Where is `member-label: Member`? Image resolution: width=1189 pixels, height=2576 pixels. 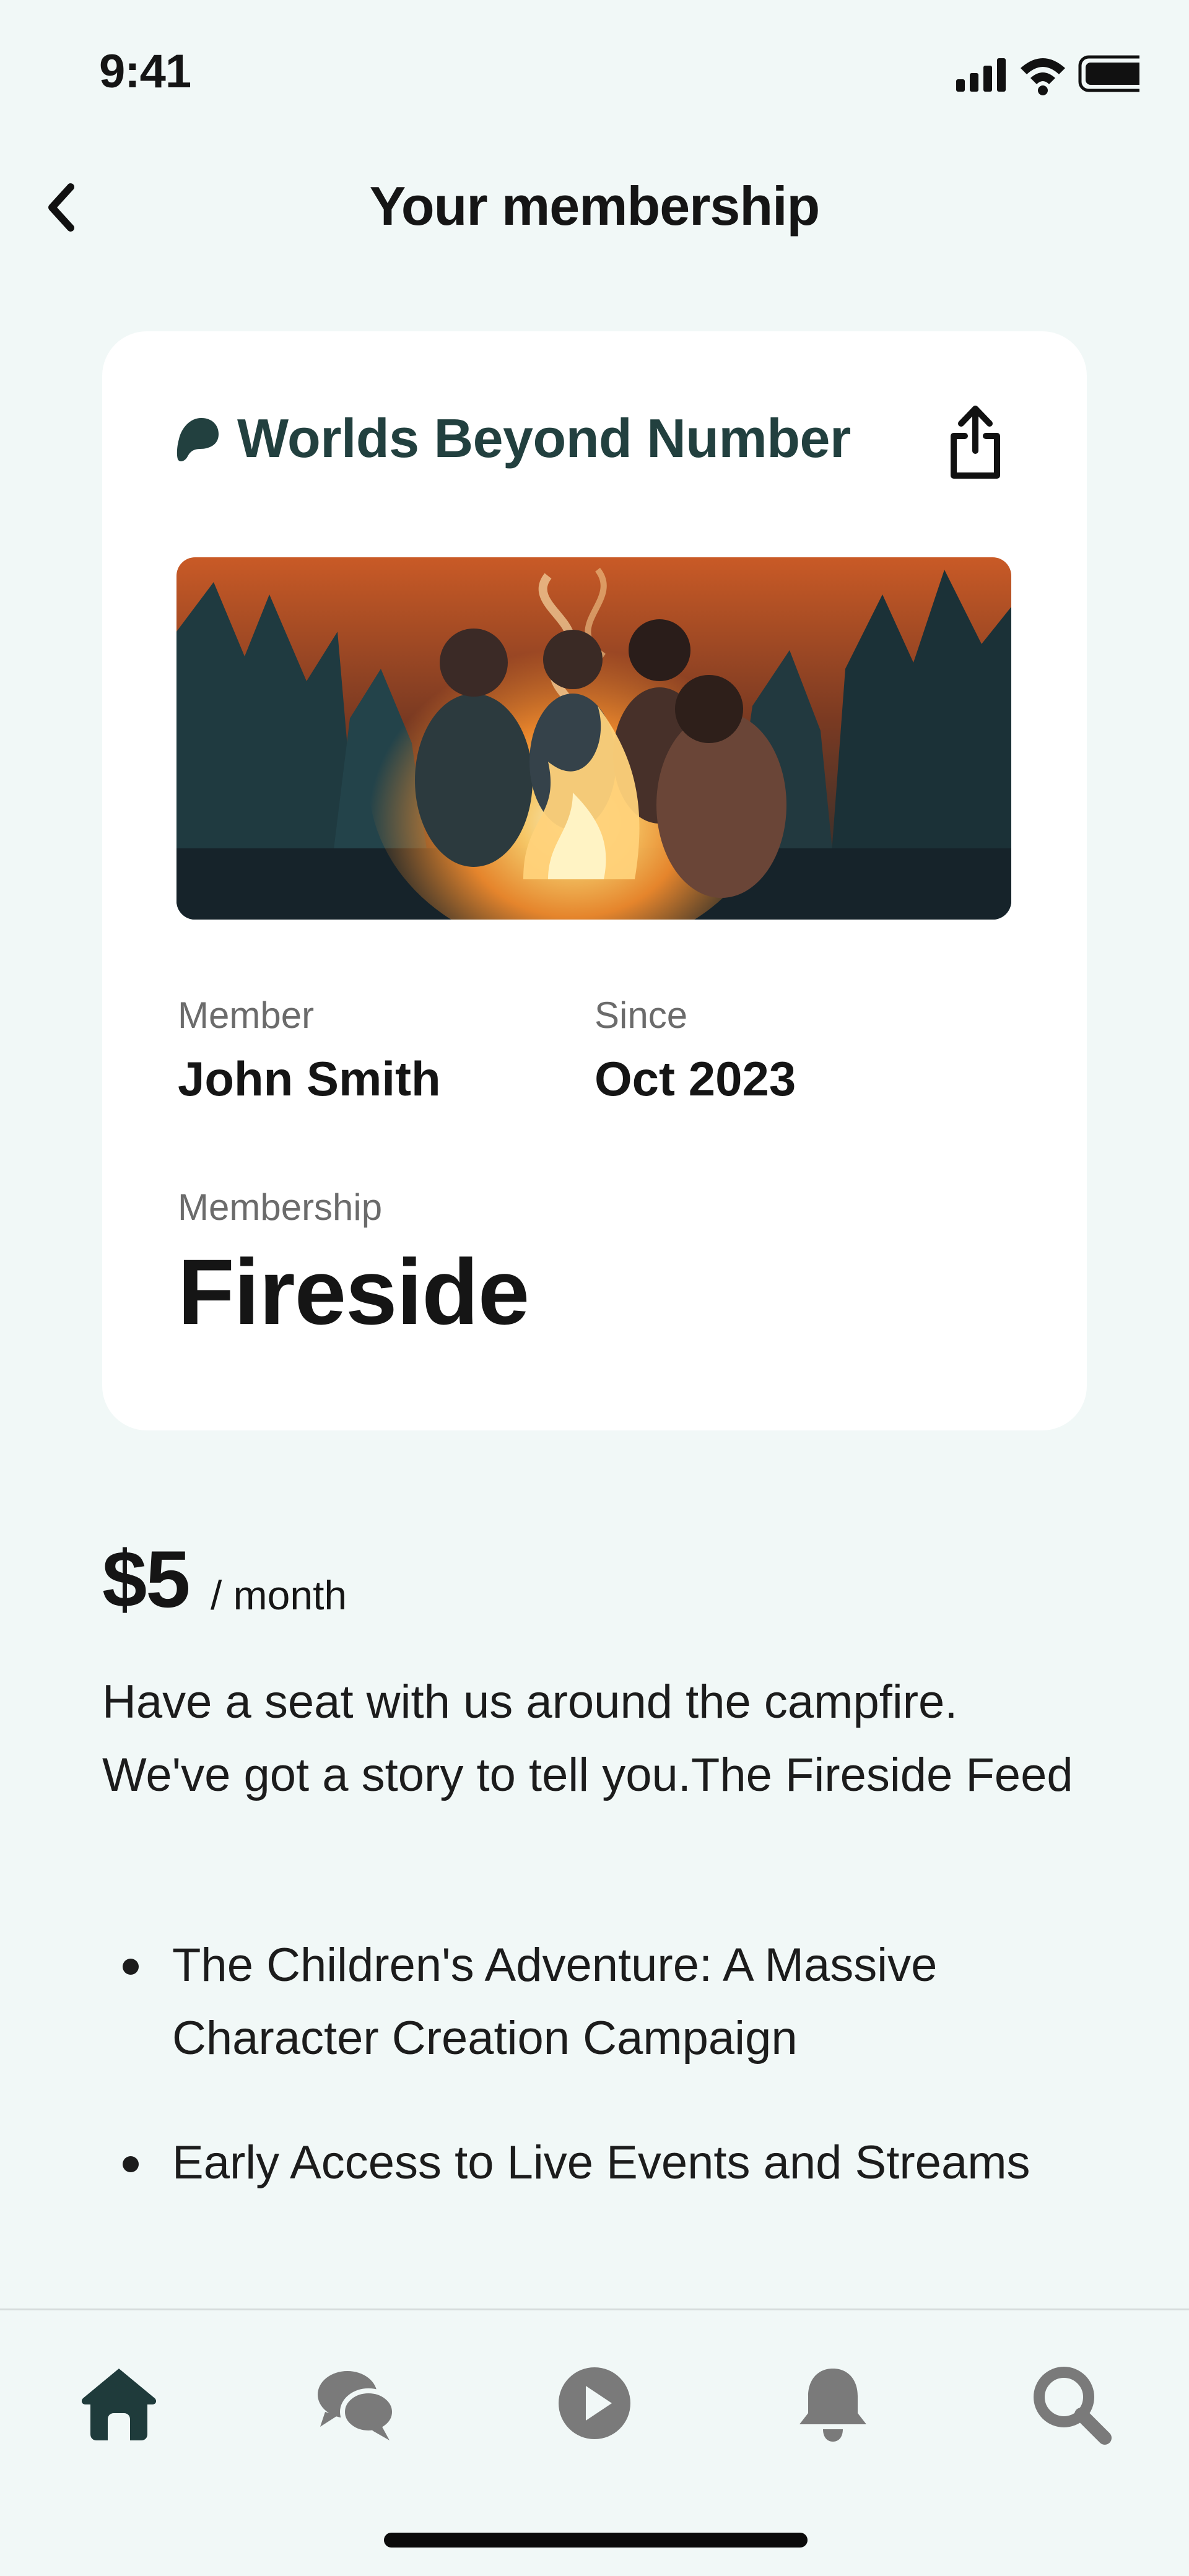
member-label: Member is located at coordinates (246, 1015).